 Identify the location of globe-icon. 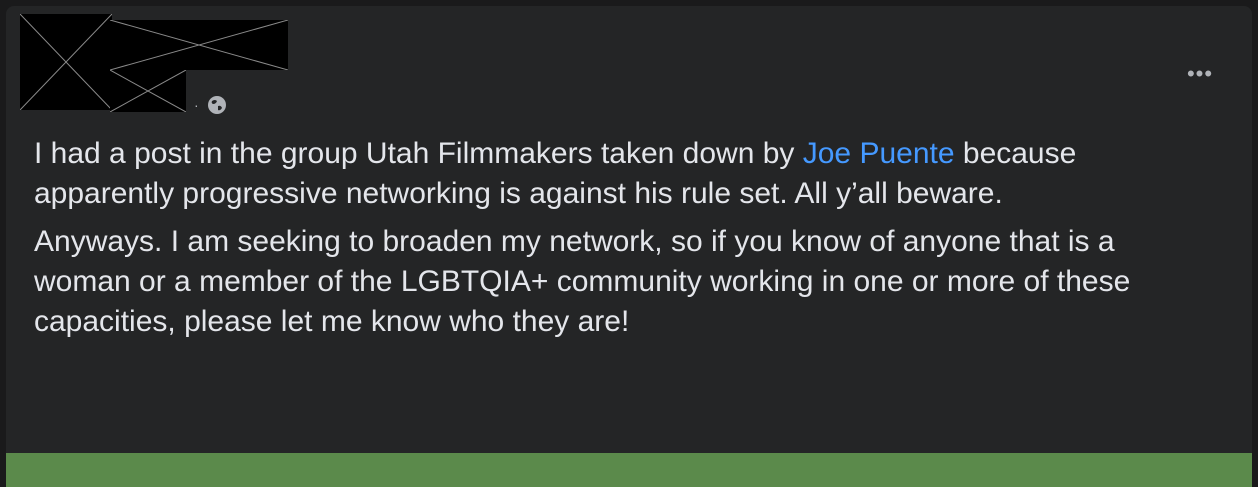
(217, 105).